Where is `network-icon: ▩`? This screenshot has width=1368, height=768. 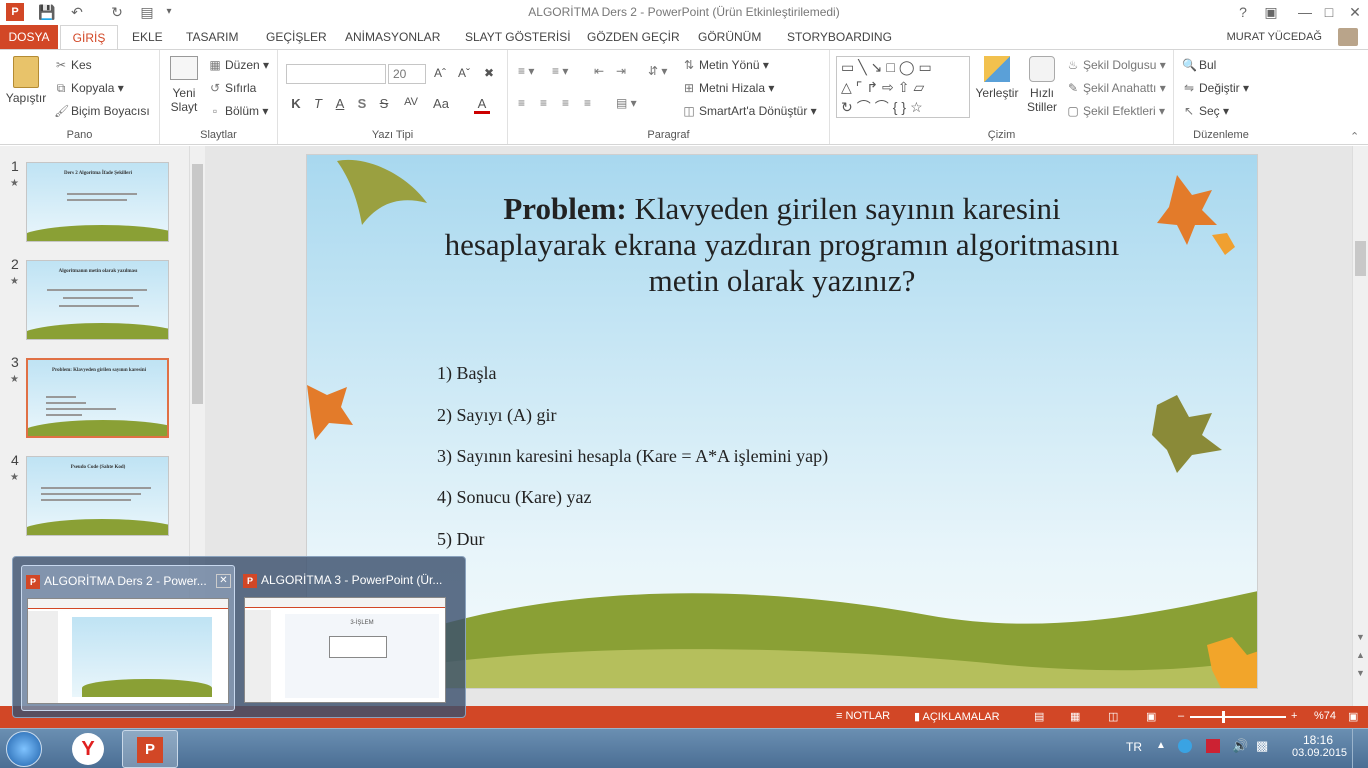
network-icon: ▩ is located at coordinates (1262, 746).